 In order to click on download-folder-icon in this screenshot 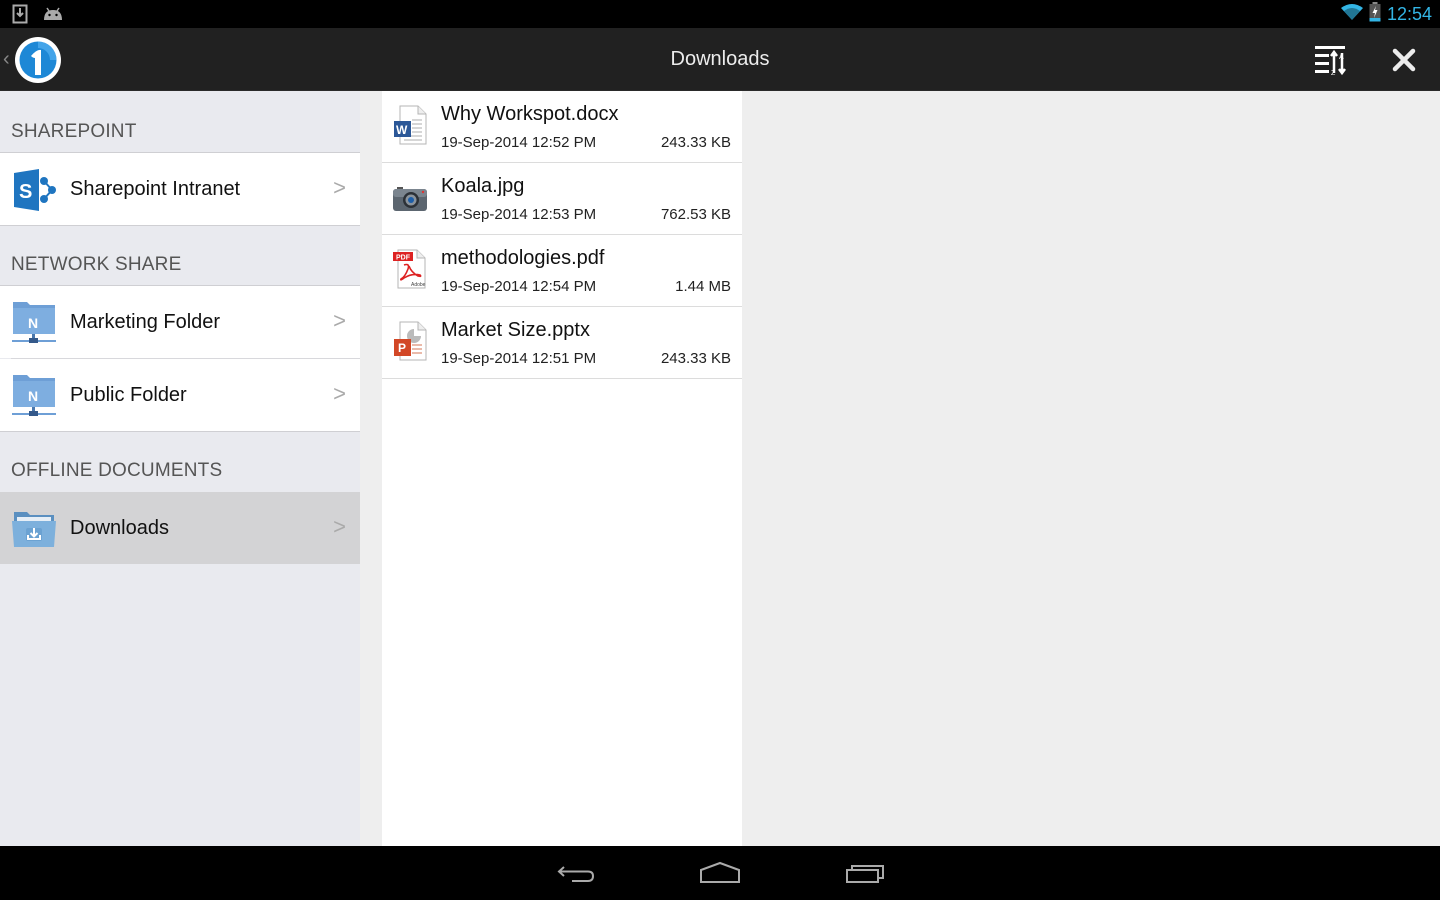, I will do `click(34, 529)`.